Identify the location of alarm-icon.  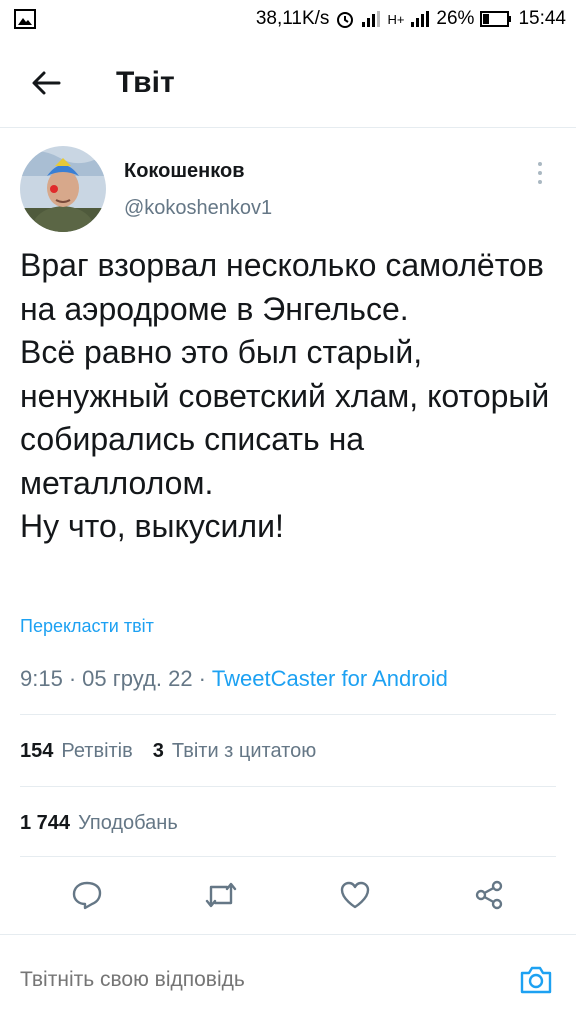
(345, 19).